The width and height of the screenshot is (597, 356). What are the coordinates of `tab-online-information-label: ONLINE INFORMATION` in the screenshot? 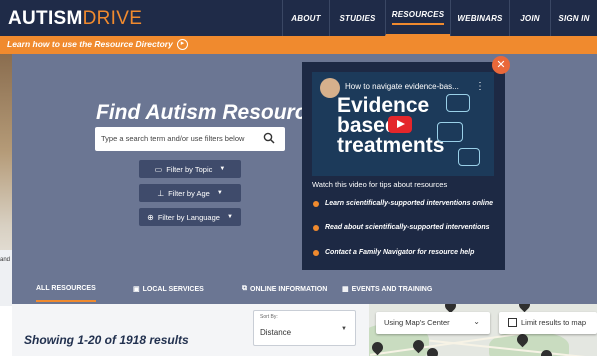 It's located at (289, 289).